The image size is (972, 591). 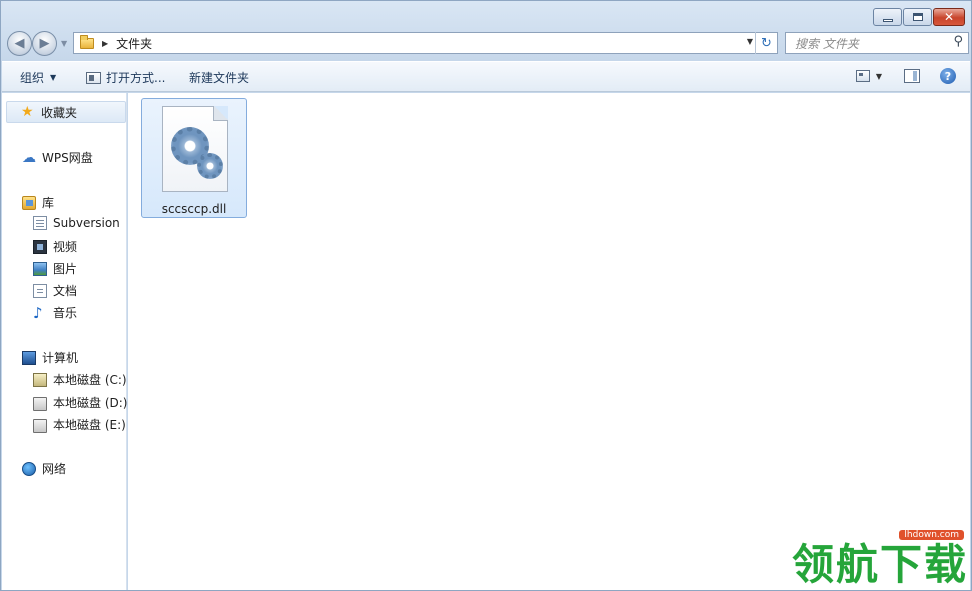 What do you see at coordinates (27, 112) in the screenshot?
I see `star-icon: ★` at bounding box center [27, 112].